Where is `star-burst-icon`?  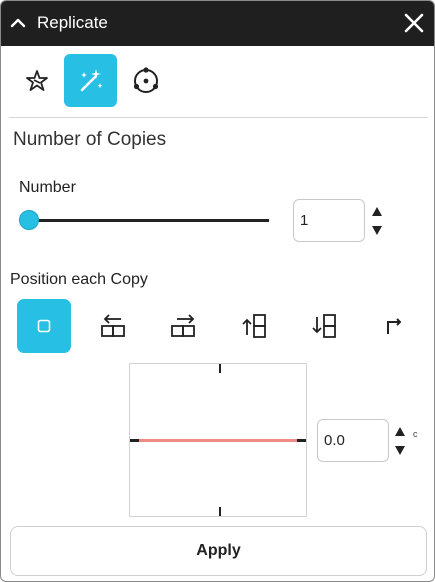 star-burst-icon is located at coordinates (36, 80).